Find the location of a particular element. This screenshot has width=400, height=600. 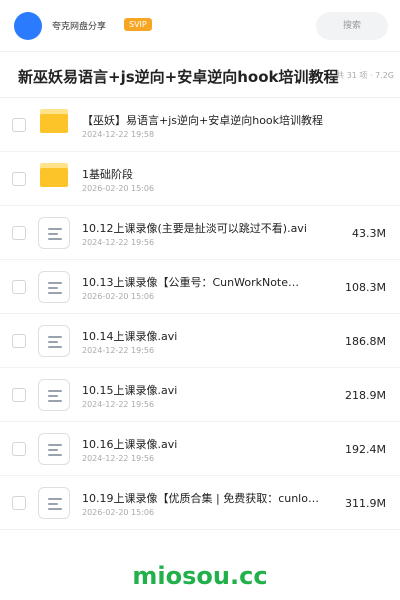

watermark: miosou.cc is located at coordinates (200, 576).